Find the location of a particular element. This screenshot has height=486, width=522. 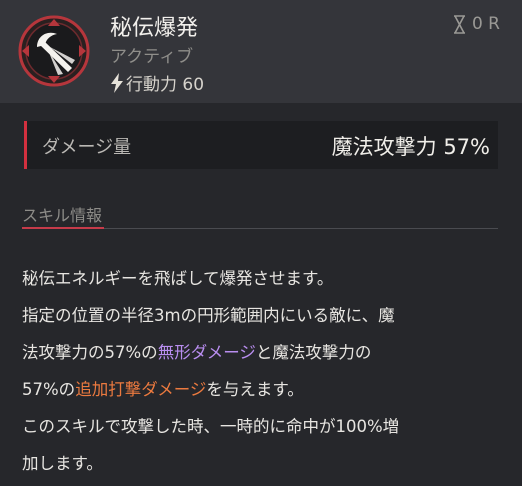

damage-label: ダメージ量 is located at coordinates (87, 147).